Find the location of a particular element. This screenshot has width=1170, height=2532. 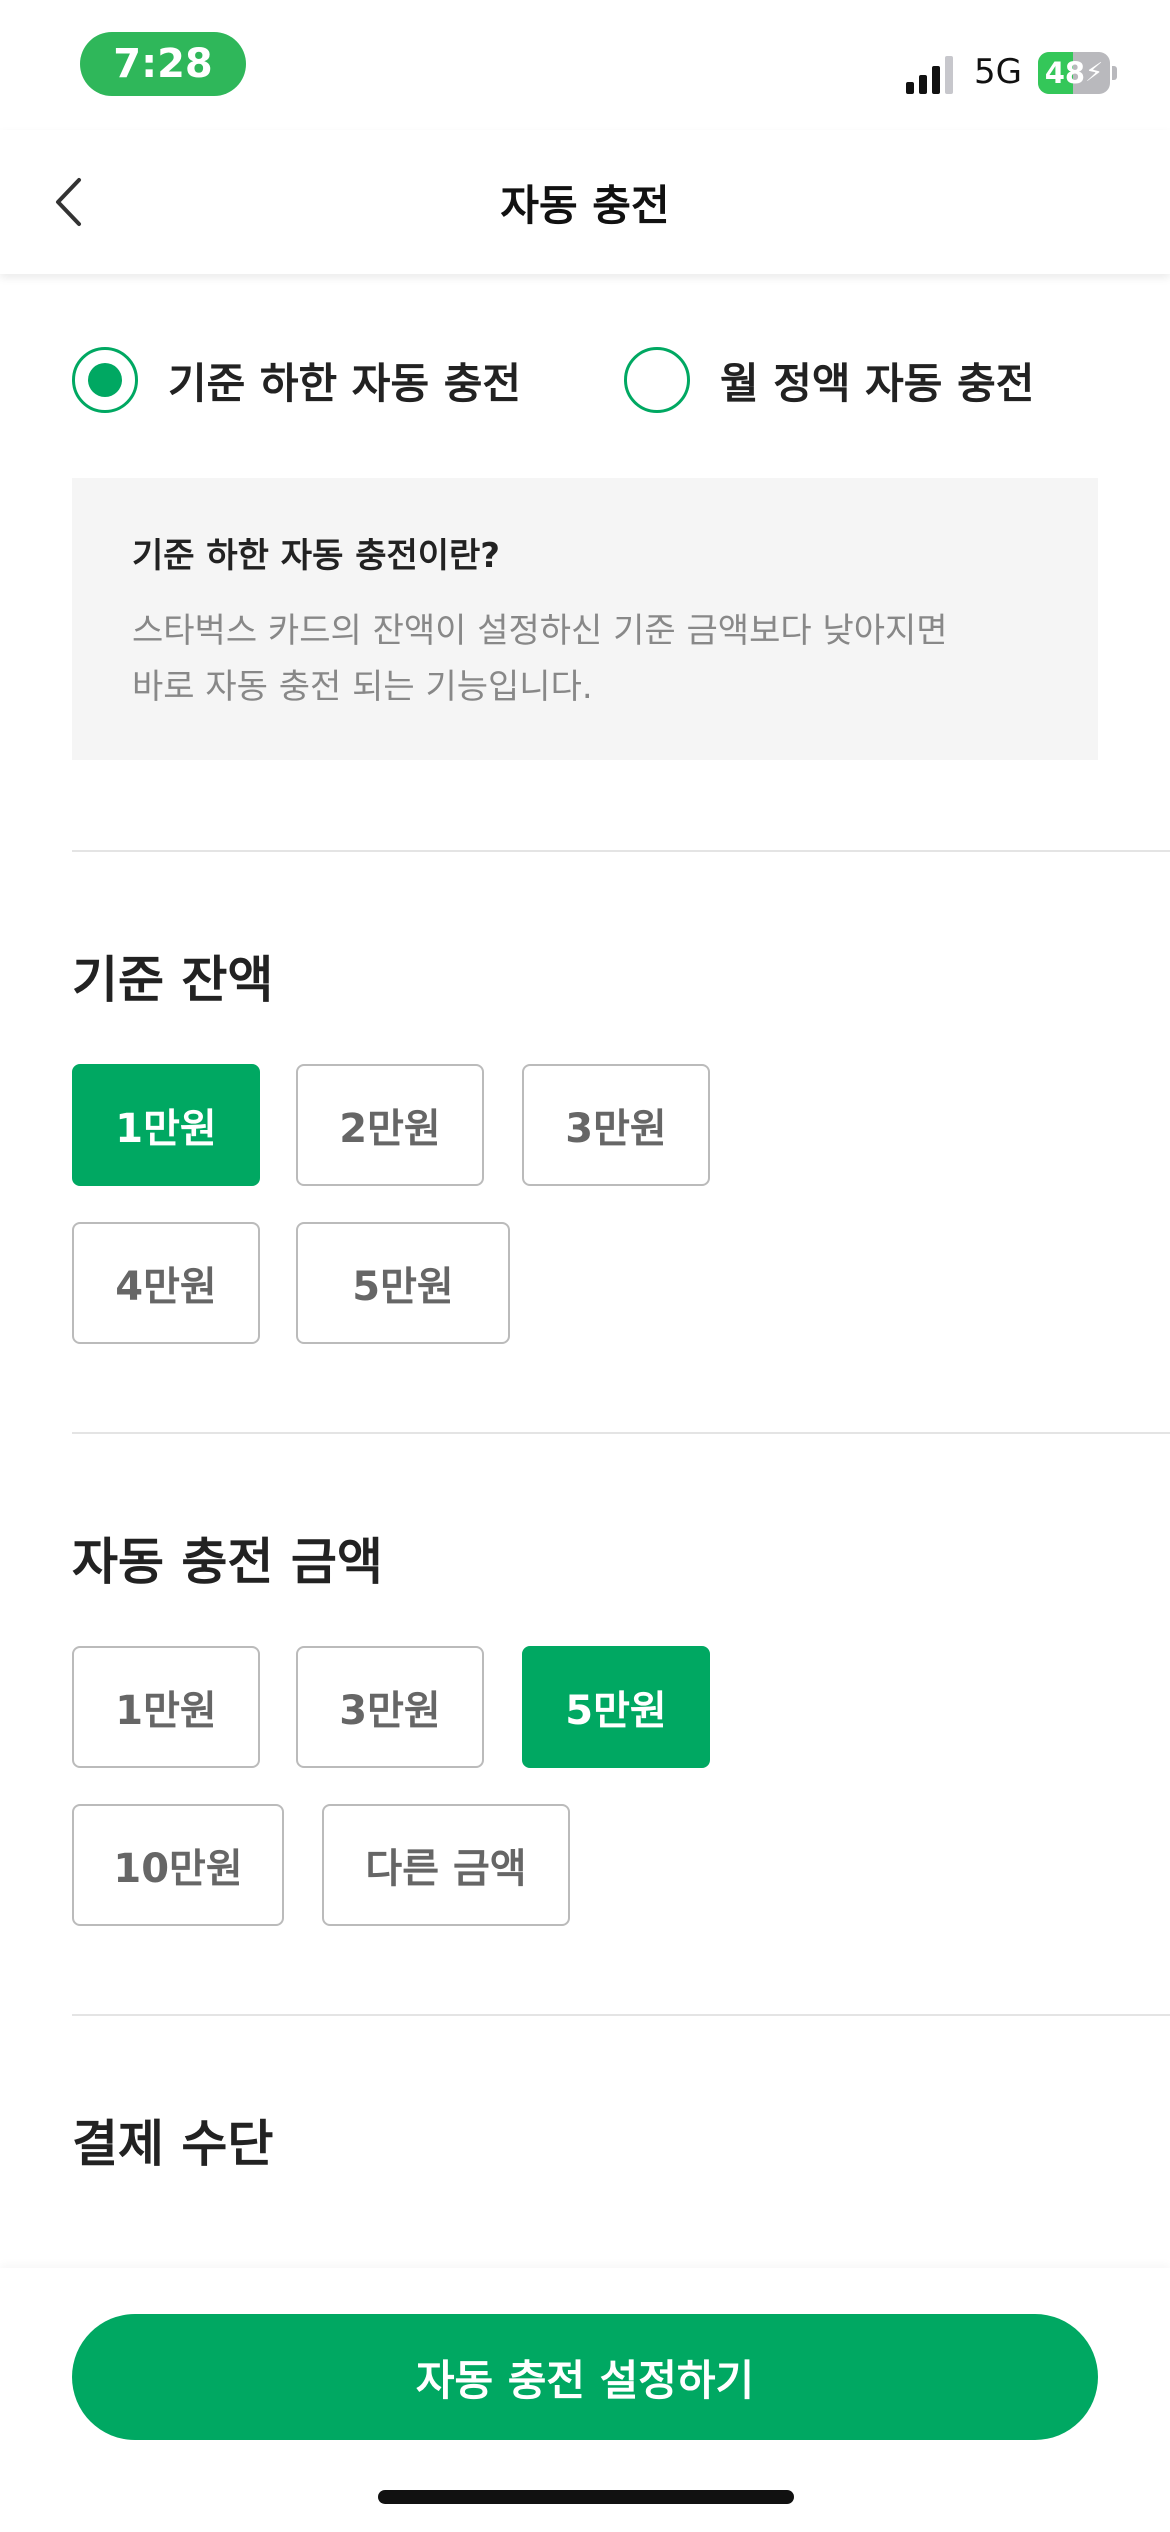

radio-threshold-charge: 기준 하한 자동 충전 is located at coordinates (296, 380).